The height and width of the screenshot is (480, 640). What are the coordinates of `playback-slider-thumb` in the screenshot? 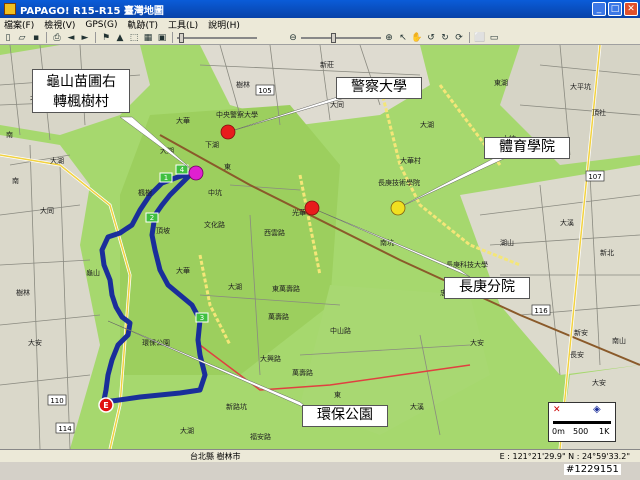 It's located at (181, 37).